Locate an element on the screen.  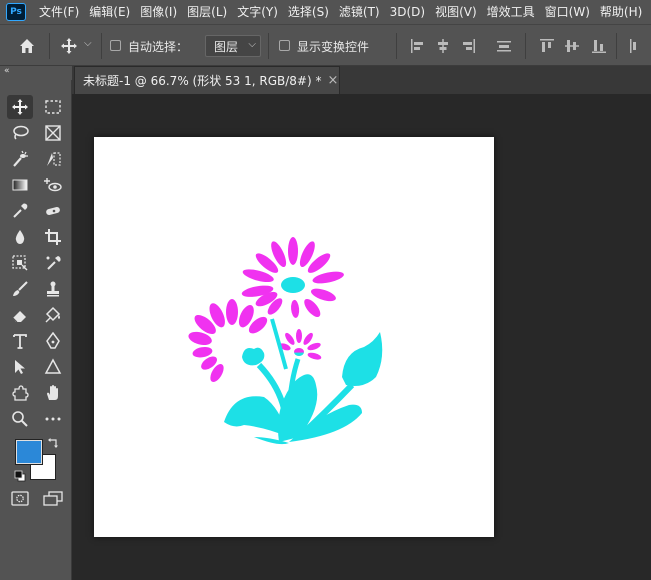
menu-image: 图像(I) is located at coordinates (158, 12).